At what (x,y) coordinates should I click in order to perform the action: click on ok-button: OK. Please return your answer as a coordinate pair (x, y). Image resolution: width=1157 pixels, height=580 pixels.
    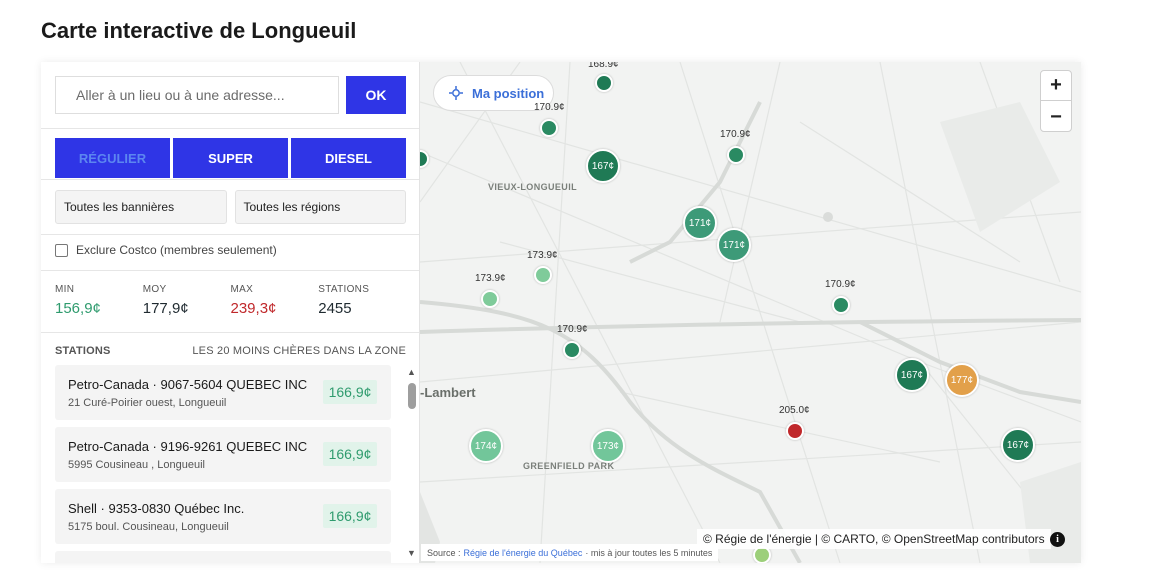
    Looking at the image, I should click on (376, 95).